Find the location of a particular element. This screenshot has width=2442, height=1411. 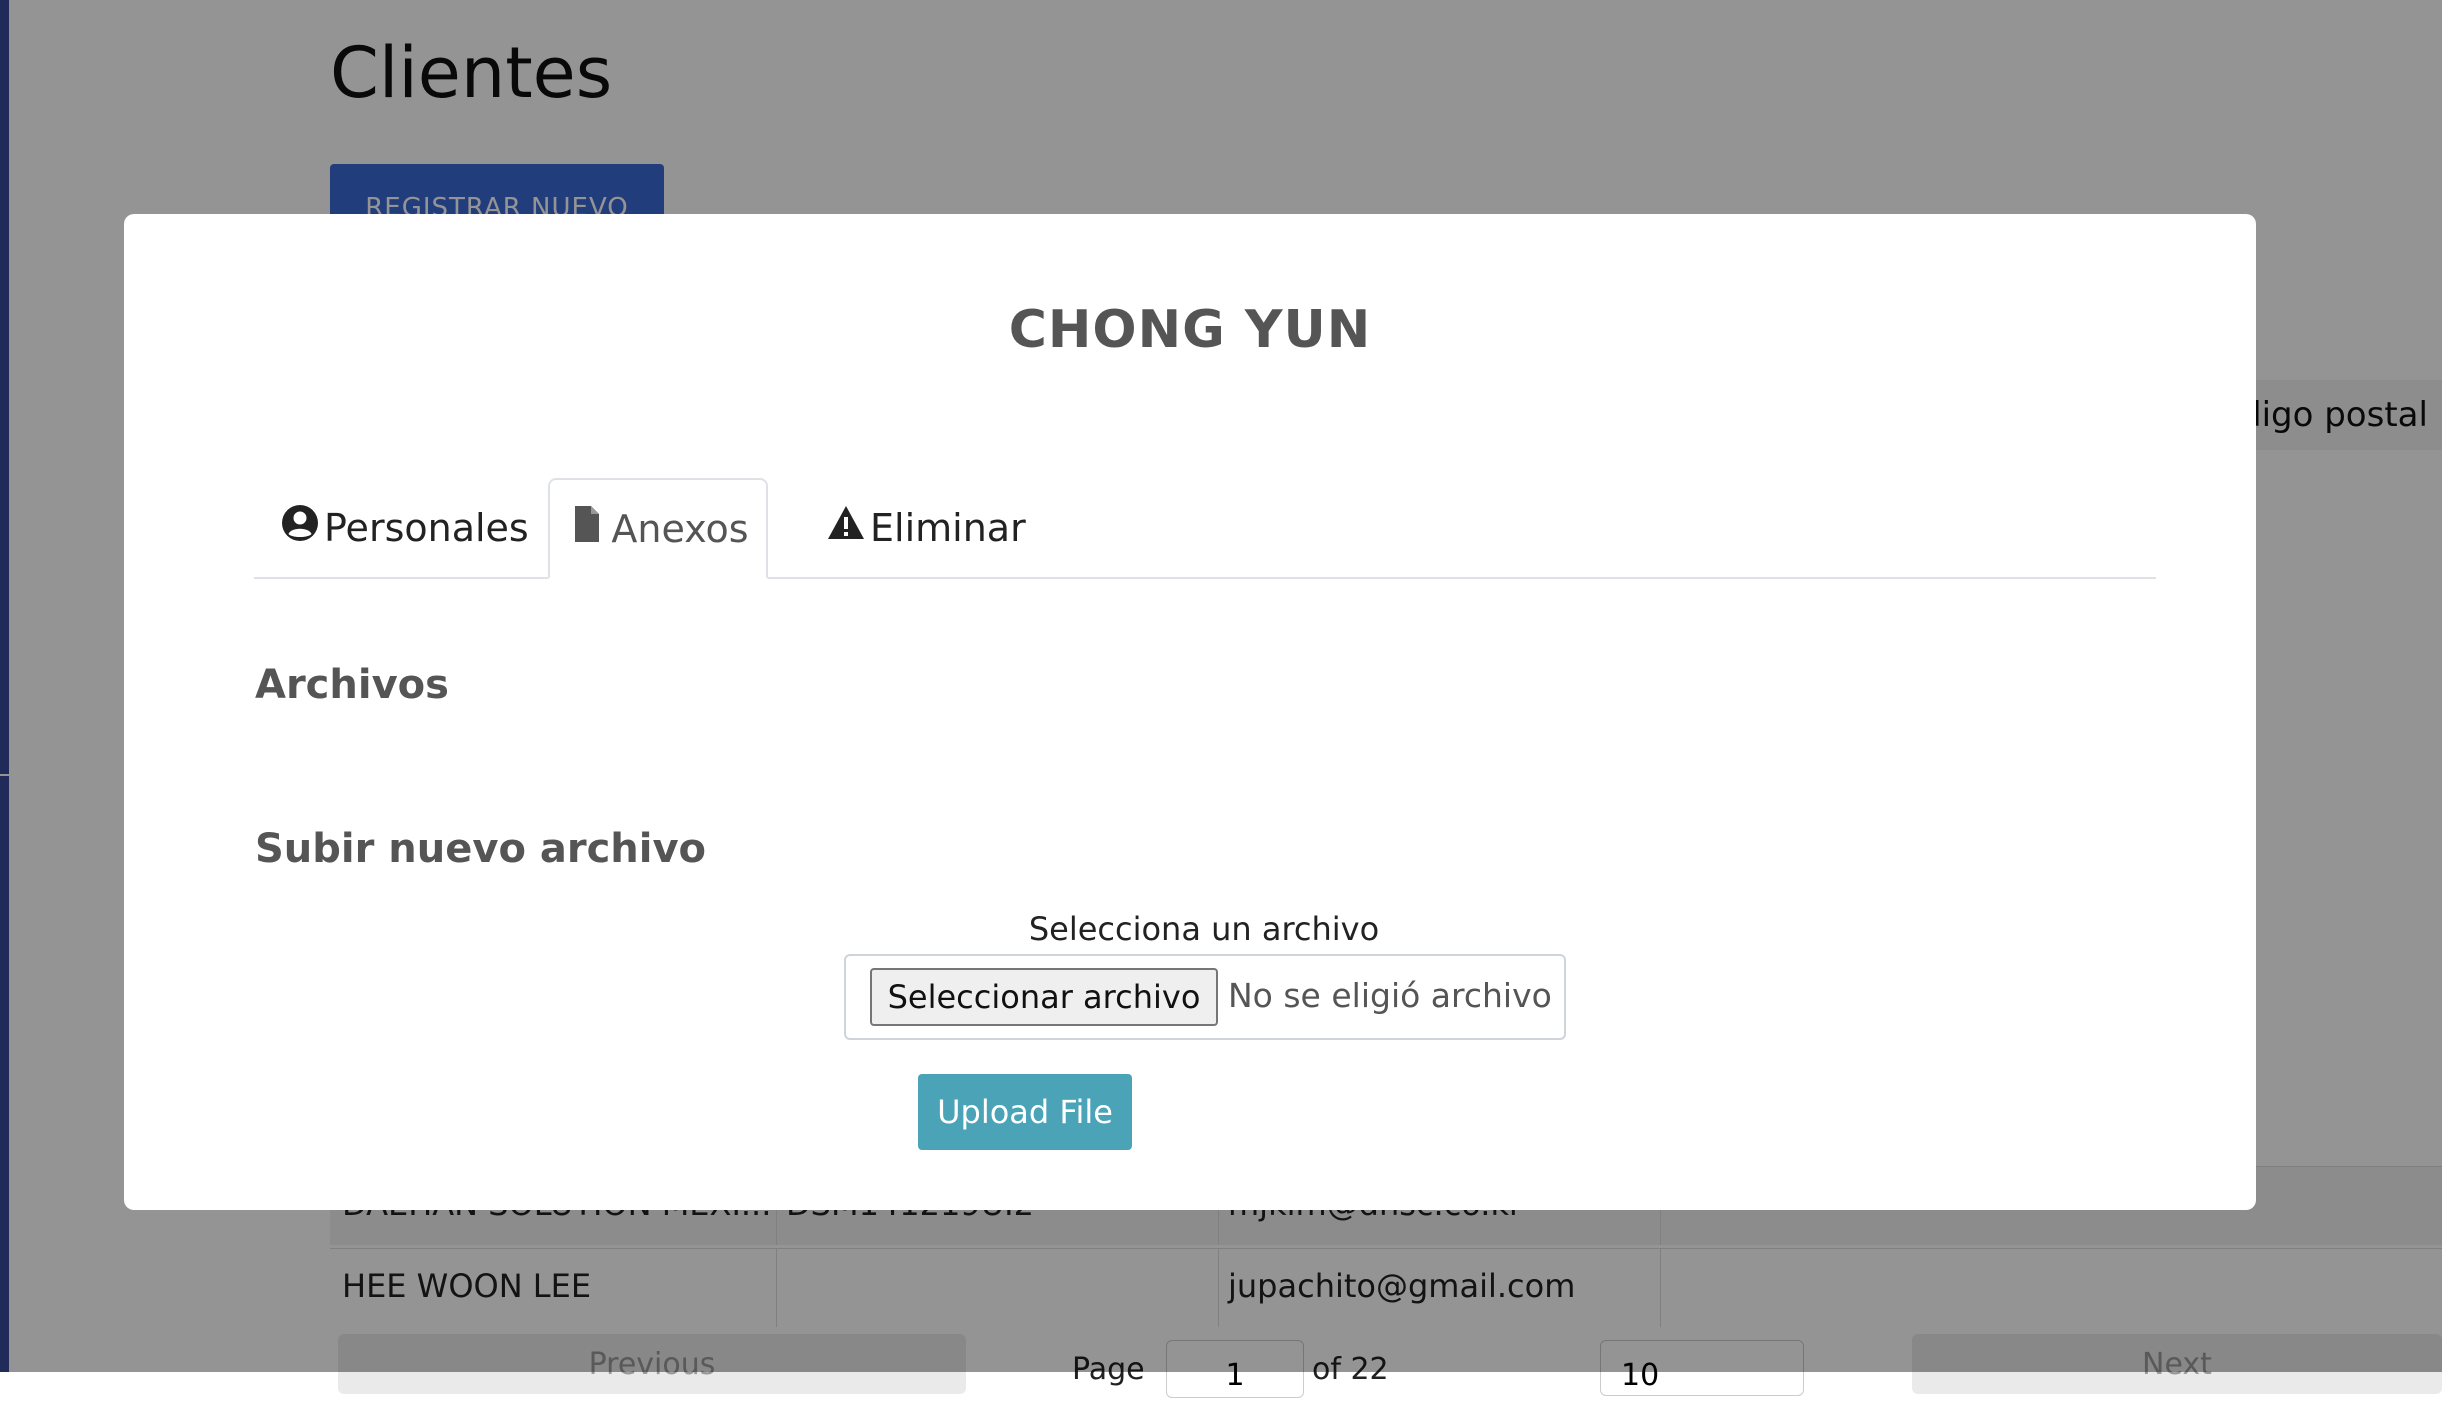

file-input: Seleccionar archivo No se eligió archivo is located at coordinates (1205, 997).